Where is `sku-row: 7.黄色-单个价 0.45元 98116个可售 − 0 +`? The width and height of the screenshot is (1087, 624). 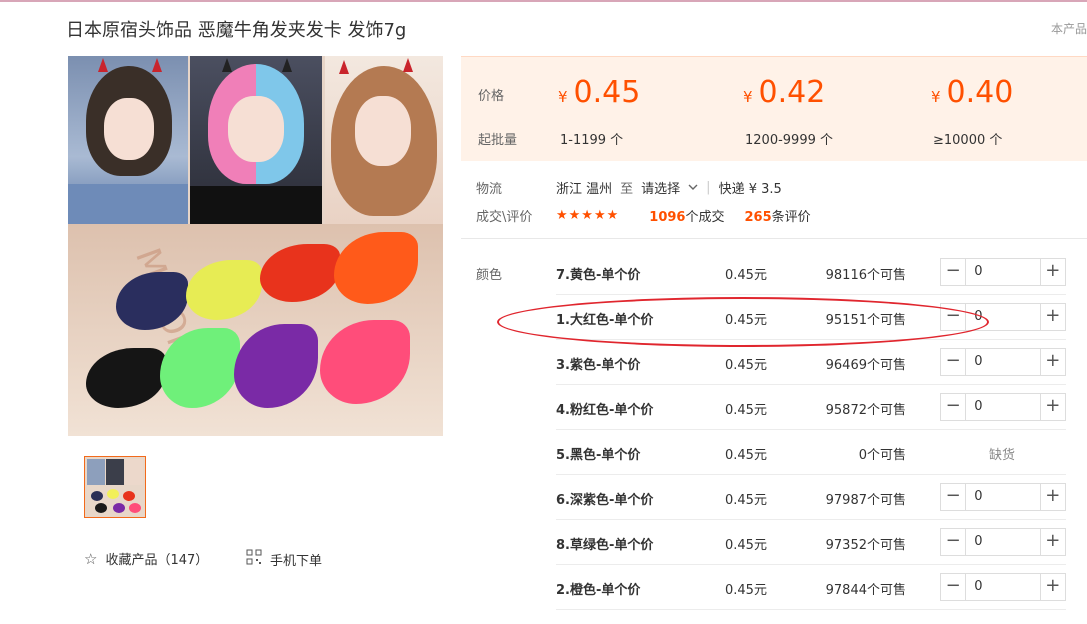
sku-row: 7.黄色-单个价 0.45元 98116个可售 − 0 + is located at coordinates (811, 272).